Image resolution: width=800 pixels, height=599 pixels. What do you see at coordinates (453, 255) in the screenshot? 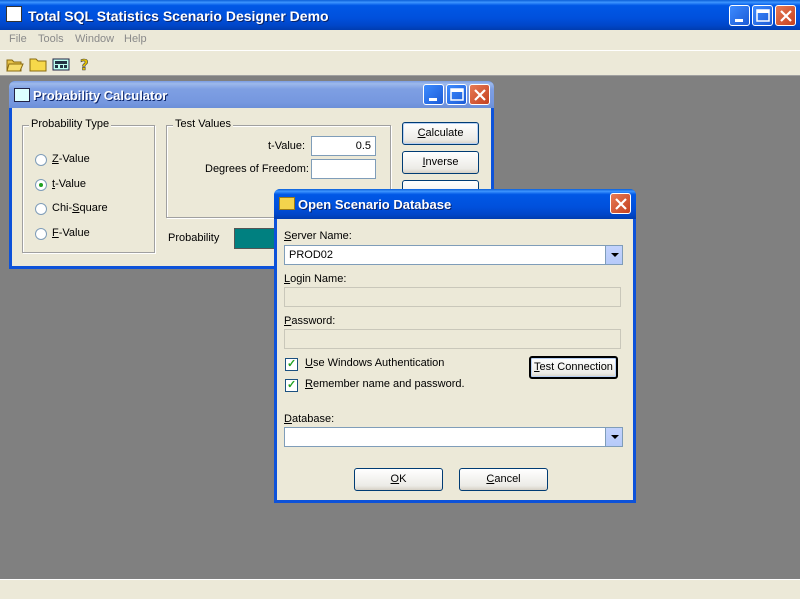
I see `server-name-combo: PROD02` at bounding box center [453, 255].